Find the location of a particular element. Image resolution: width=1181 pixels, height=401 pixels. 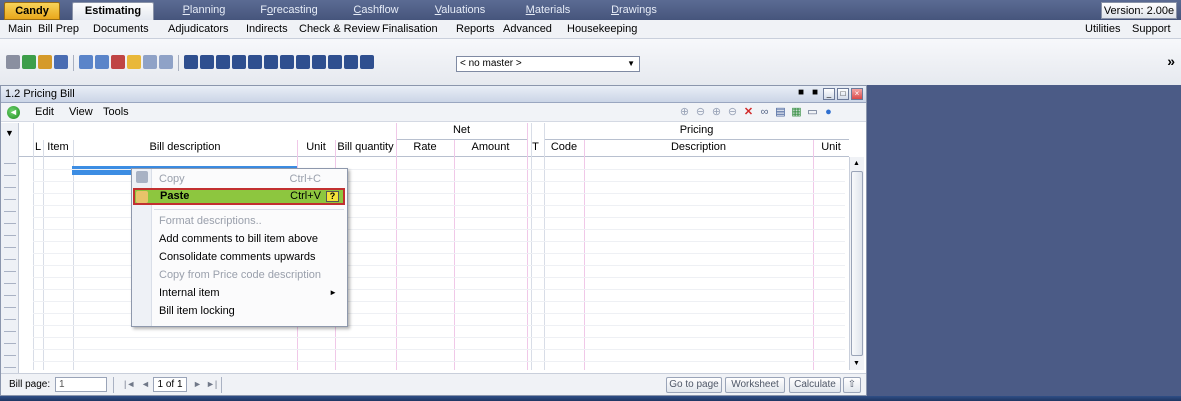

menu-reports: Reports is located at coordinates (475, 29).